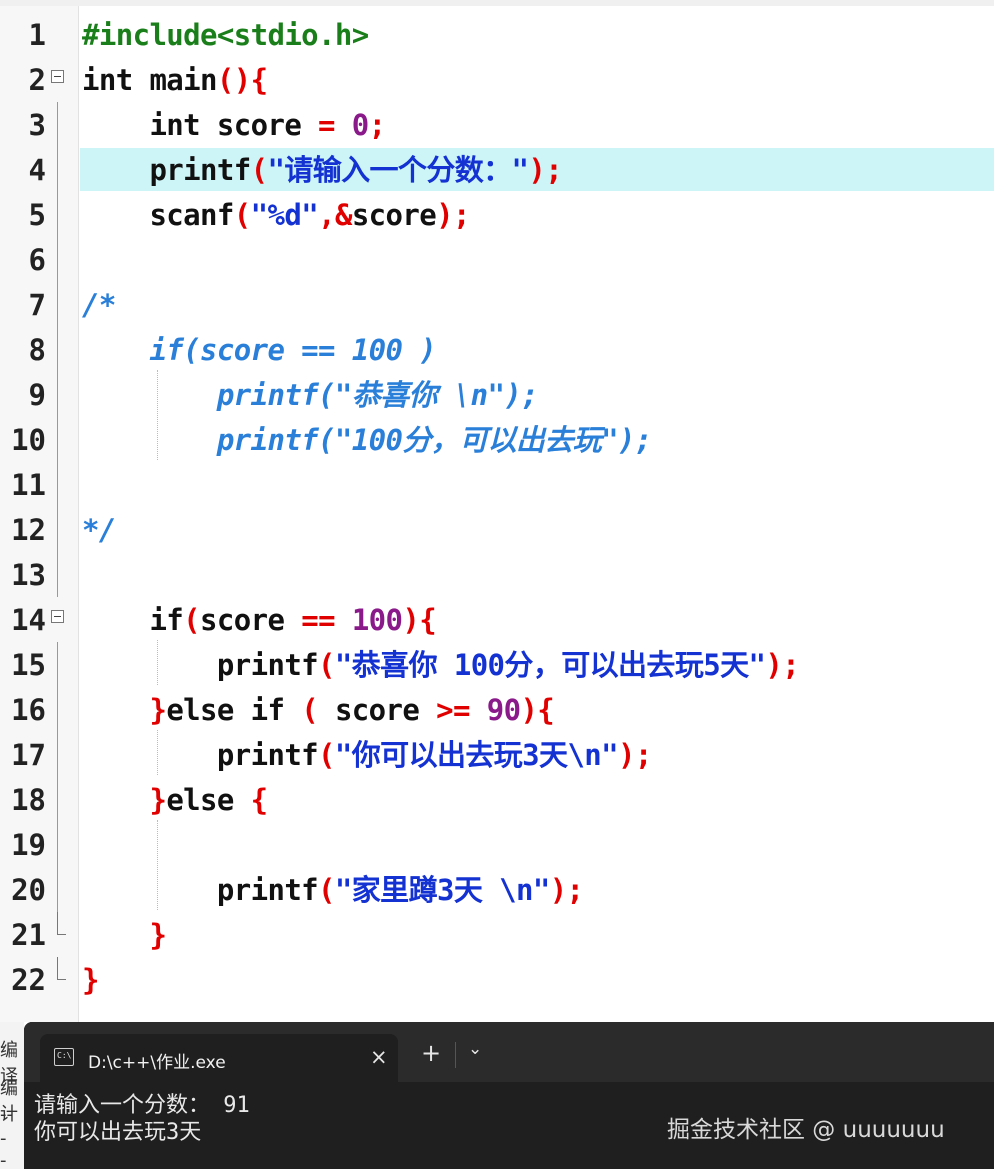  I want to click on code-text: scanf("%d",&score);, so click(276, 215).